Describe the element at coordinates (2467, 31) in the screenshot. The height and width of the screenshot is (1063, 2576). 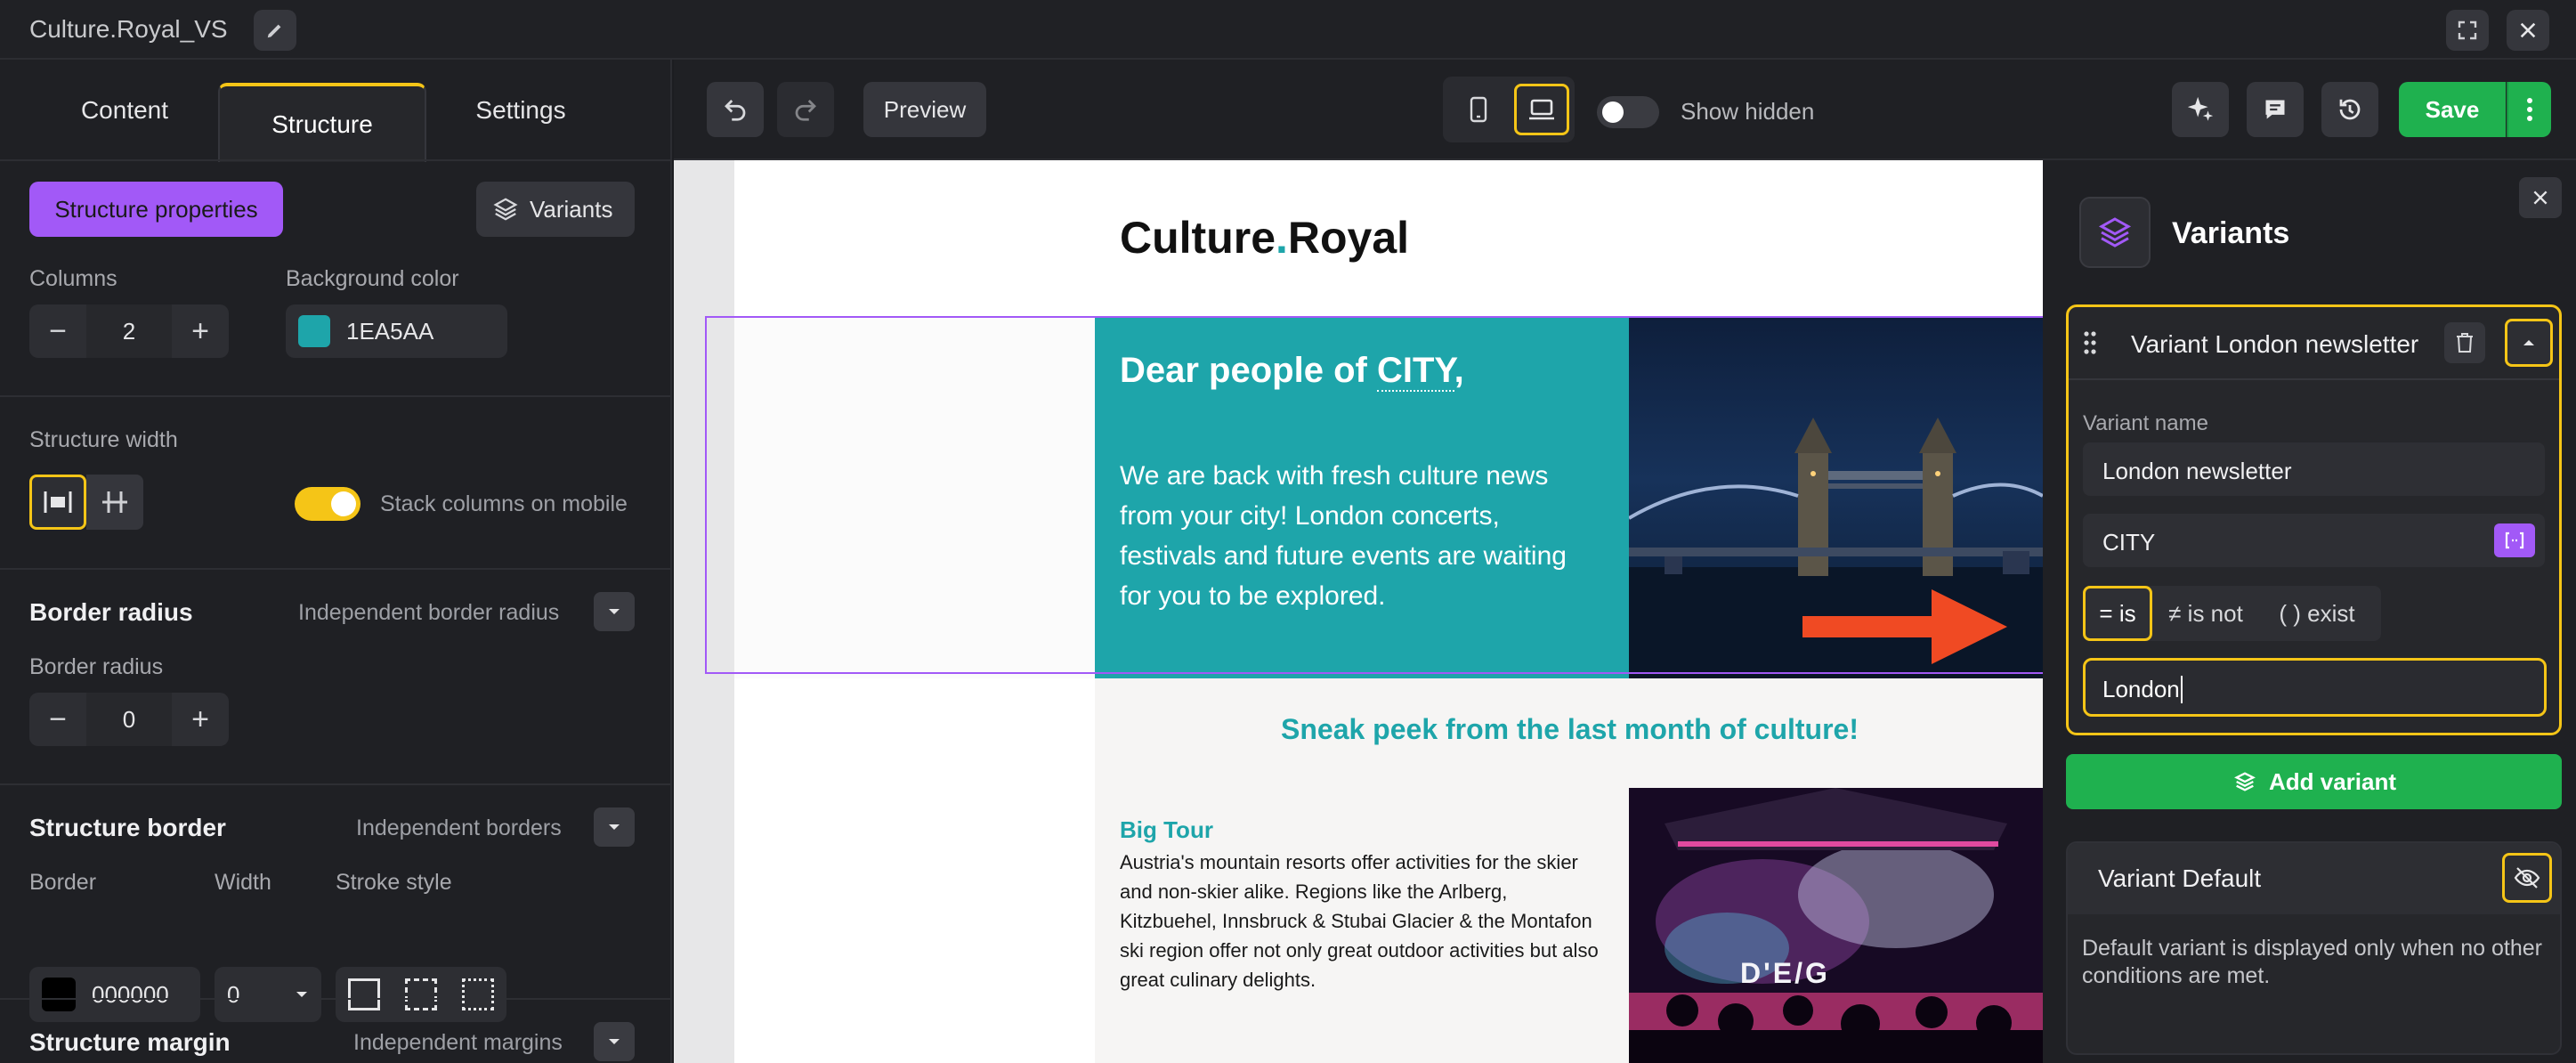
I see `fullscreen-icon` at that location.